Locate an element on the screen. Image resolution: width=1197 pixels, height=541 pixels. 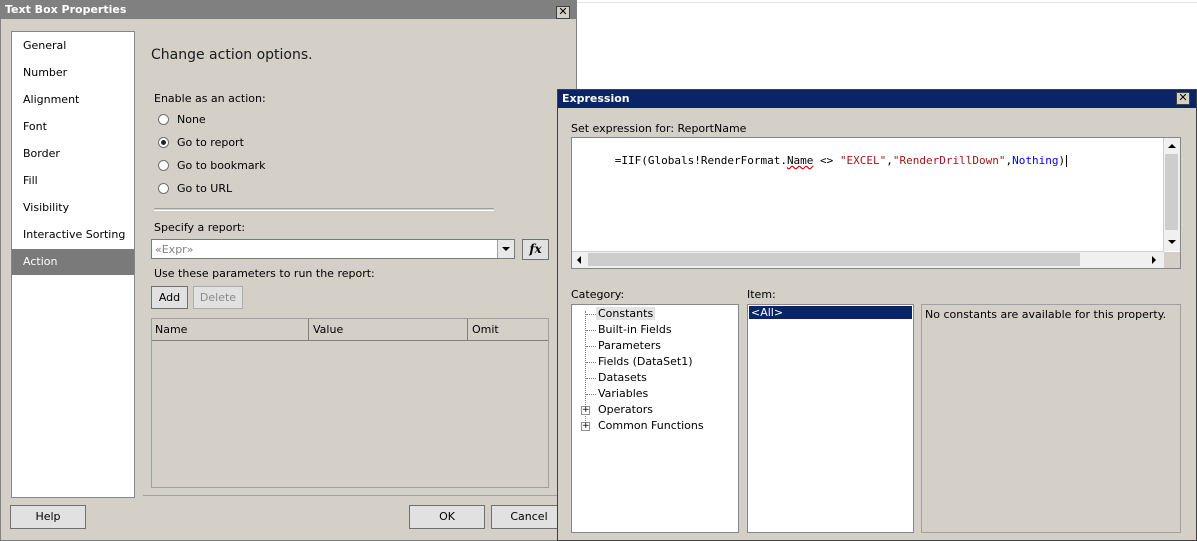
parameters-grid: Name Value Omit is located at coordinates (350, 403).